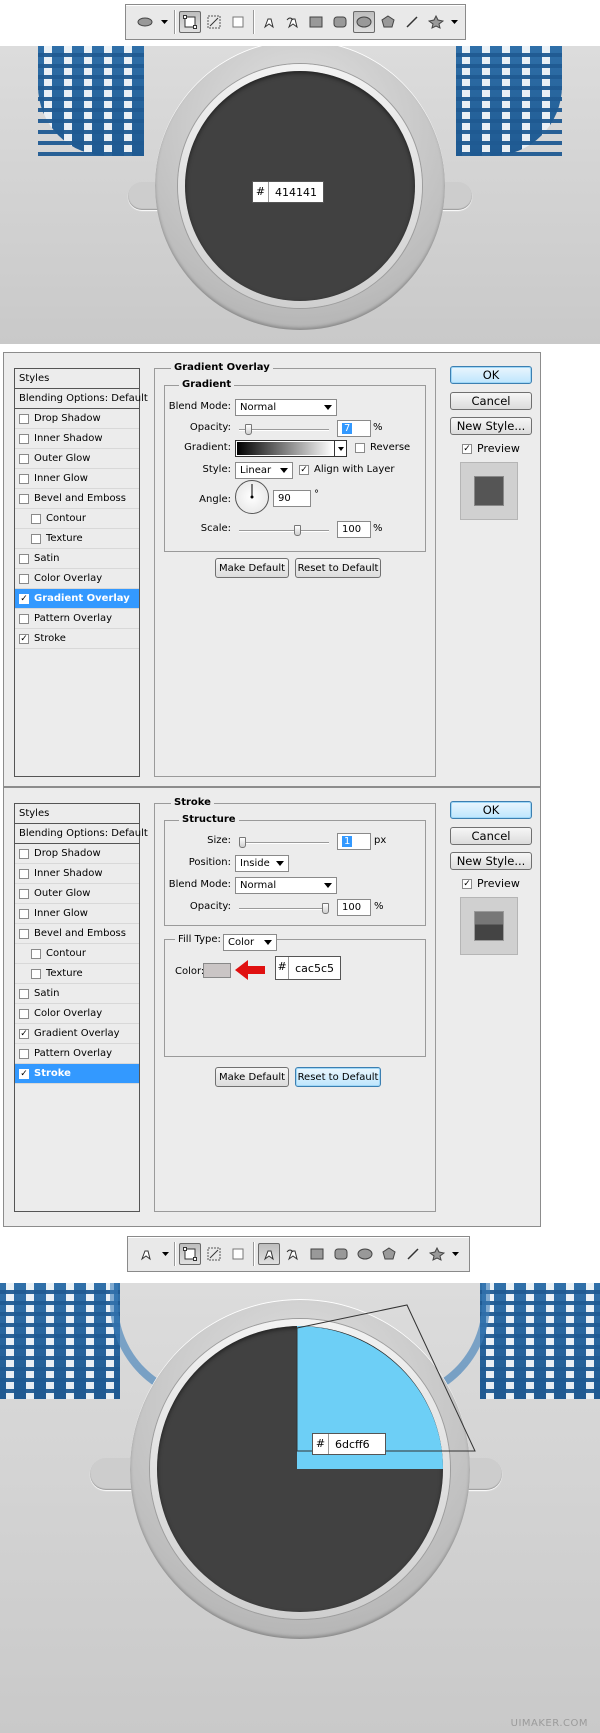 The width and height of the screenshot is (600, 1733). I want to click on size-slider-thumb, so click(242, 842).